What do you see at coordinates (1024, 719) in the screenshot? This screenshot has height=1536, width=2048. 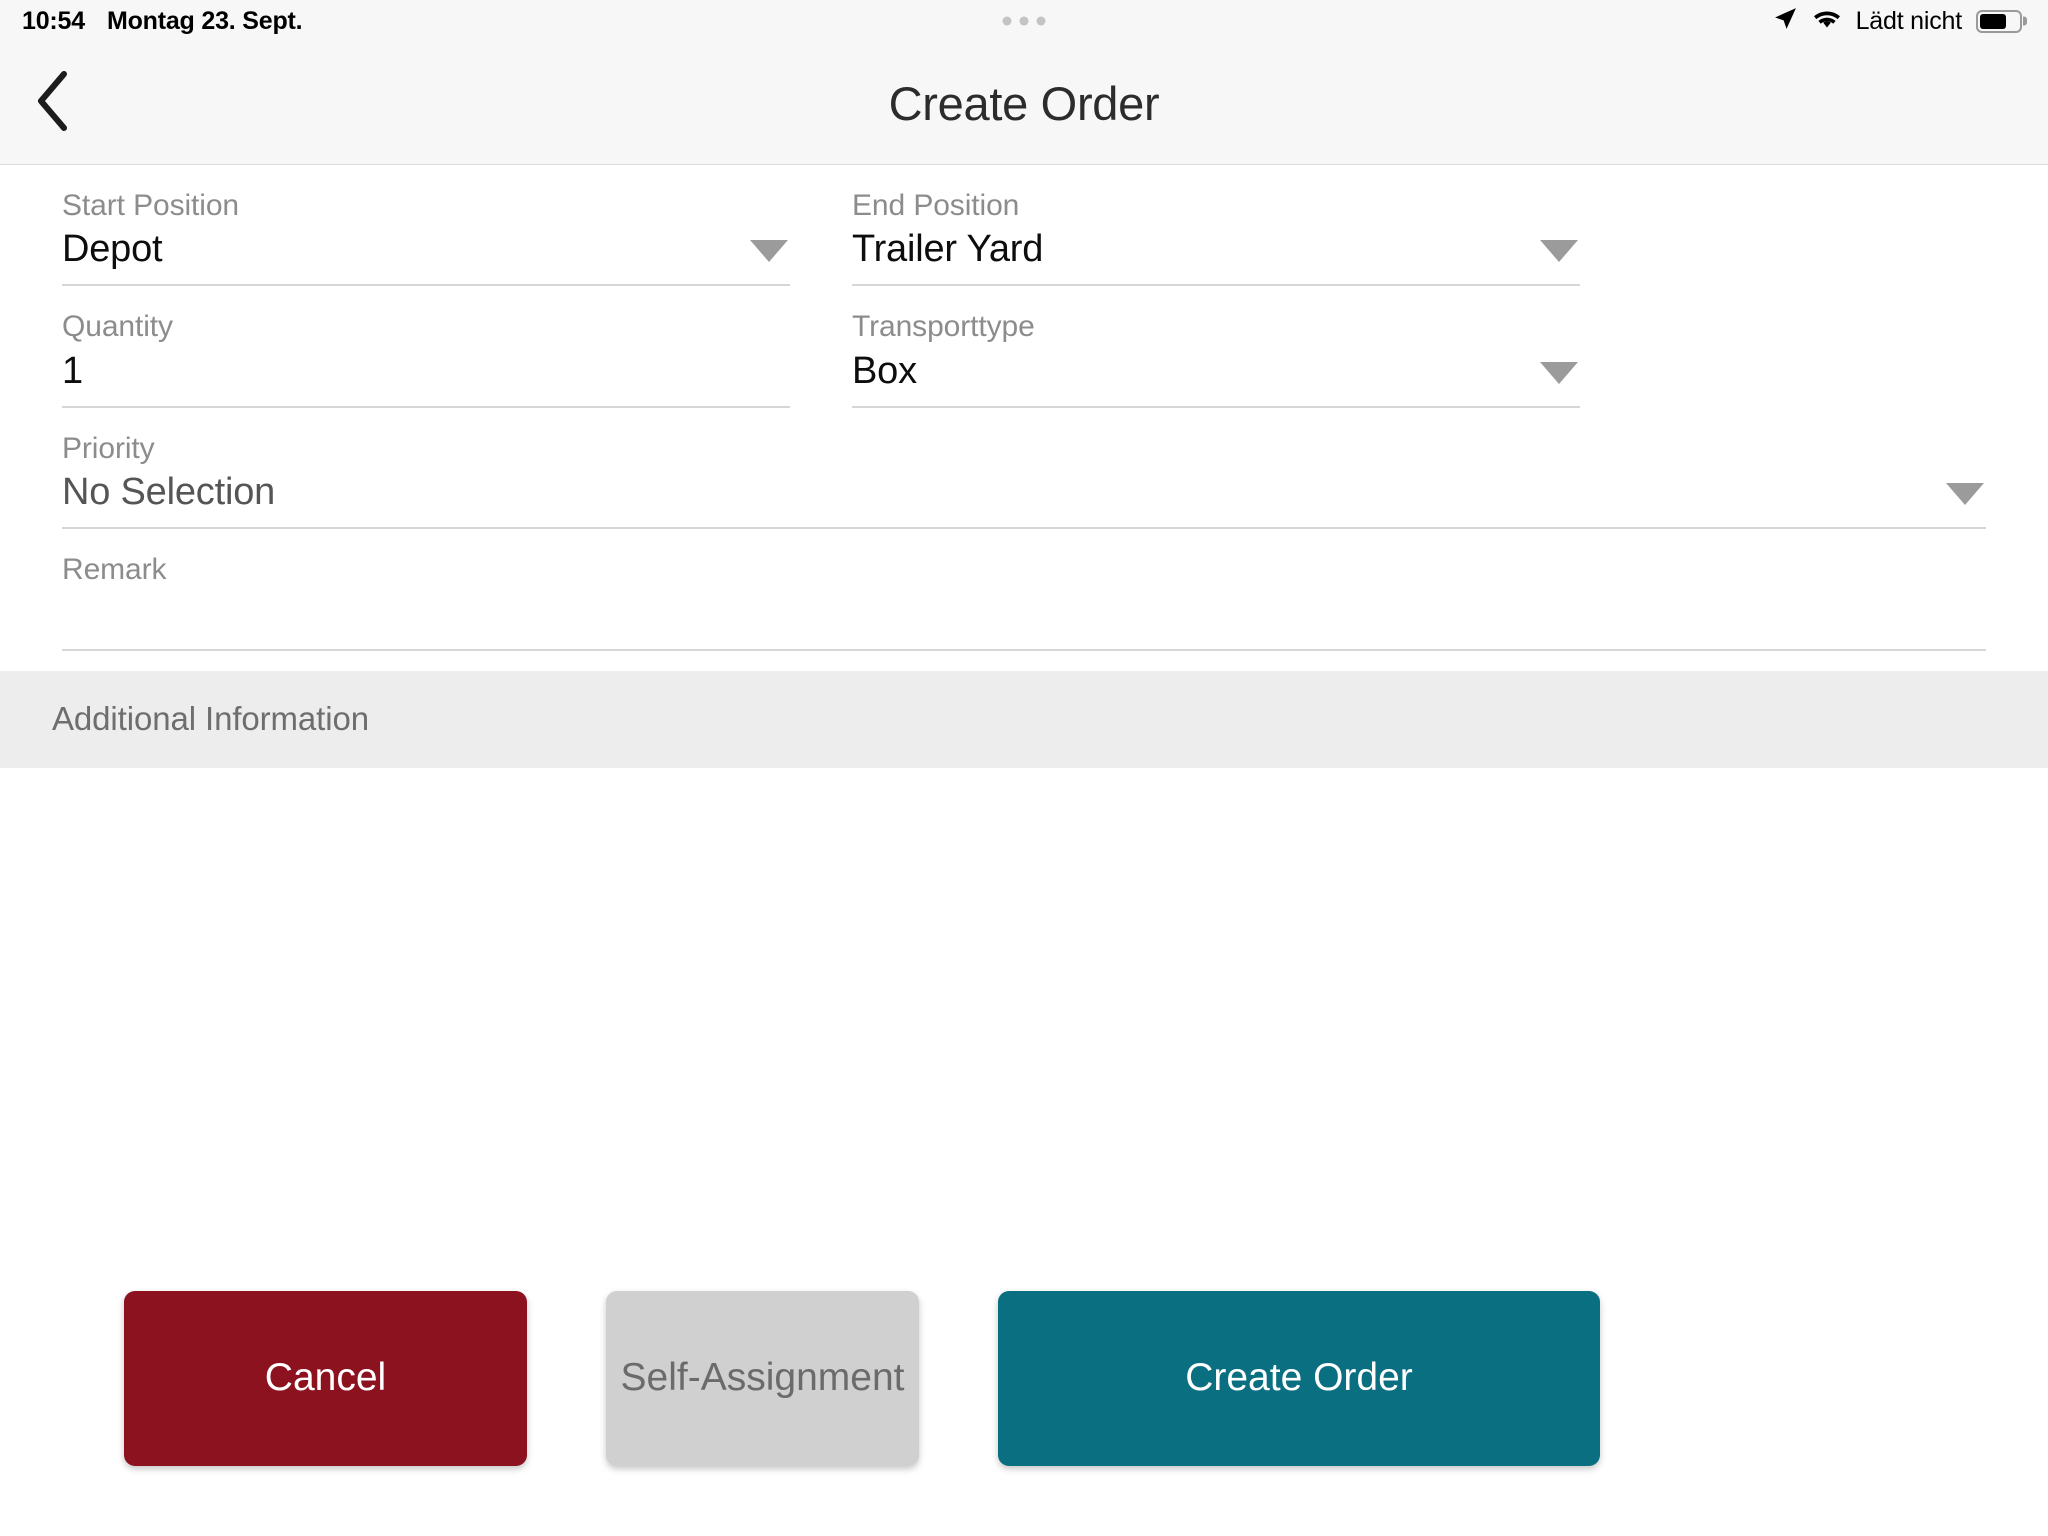 I see `additional-information-section-header: Additional Information` at bounding box center [1024, 719].